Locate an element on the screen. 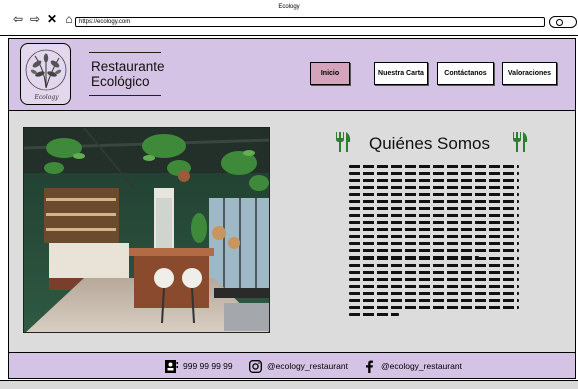 This screenshot has width=578, height=389. nav-inicio-button: Inicio is located at coordinates (330, 73).